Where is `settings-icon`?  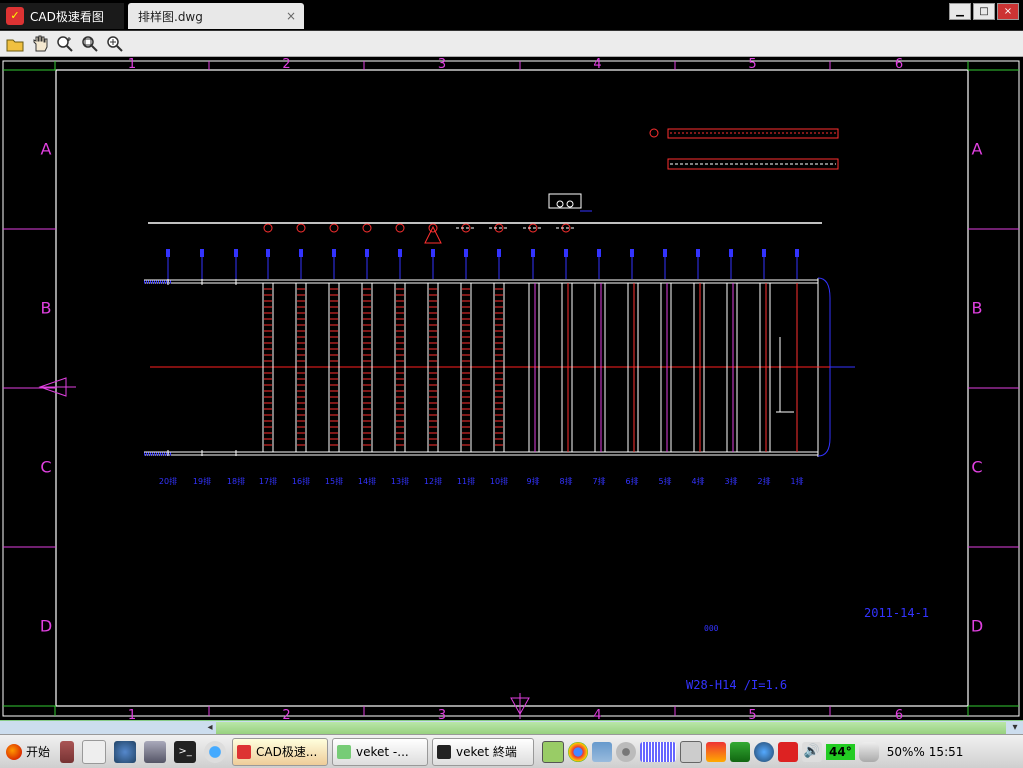
settings-icon is located at coordinates (125, 751).